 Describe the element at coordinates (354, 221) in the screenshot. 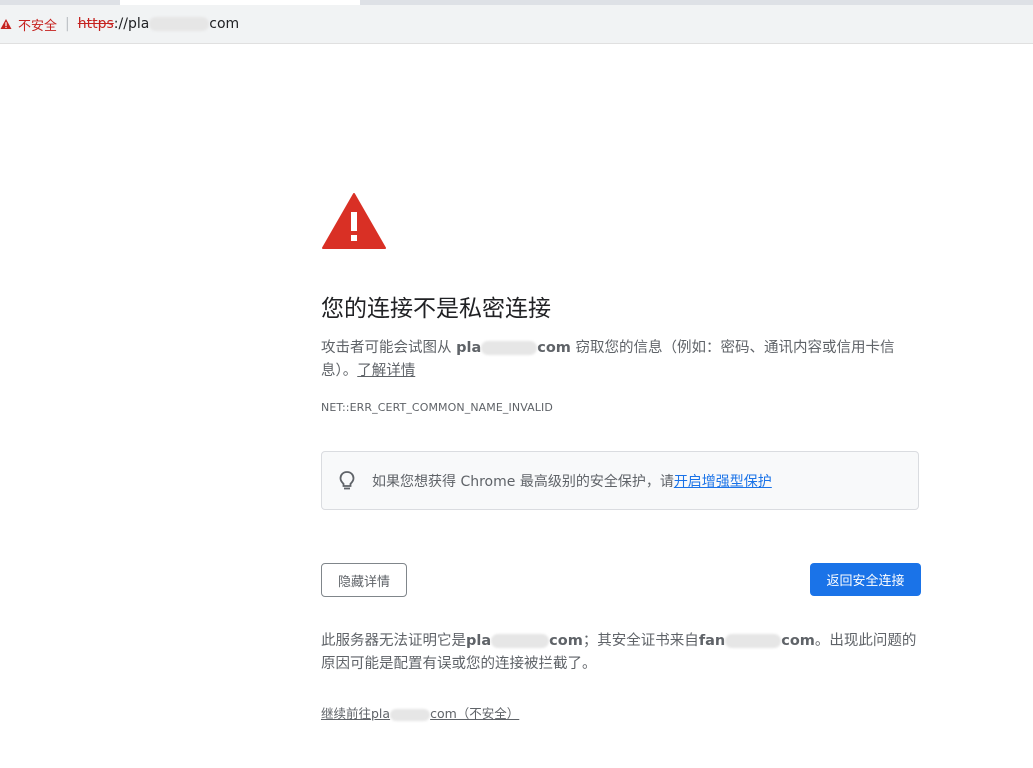

I see `warning-icon` at that location.